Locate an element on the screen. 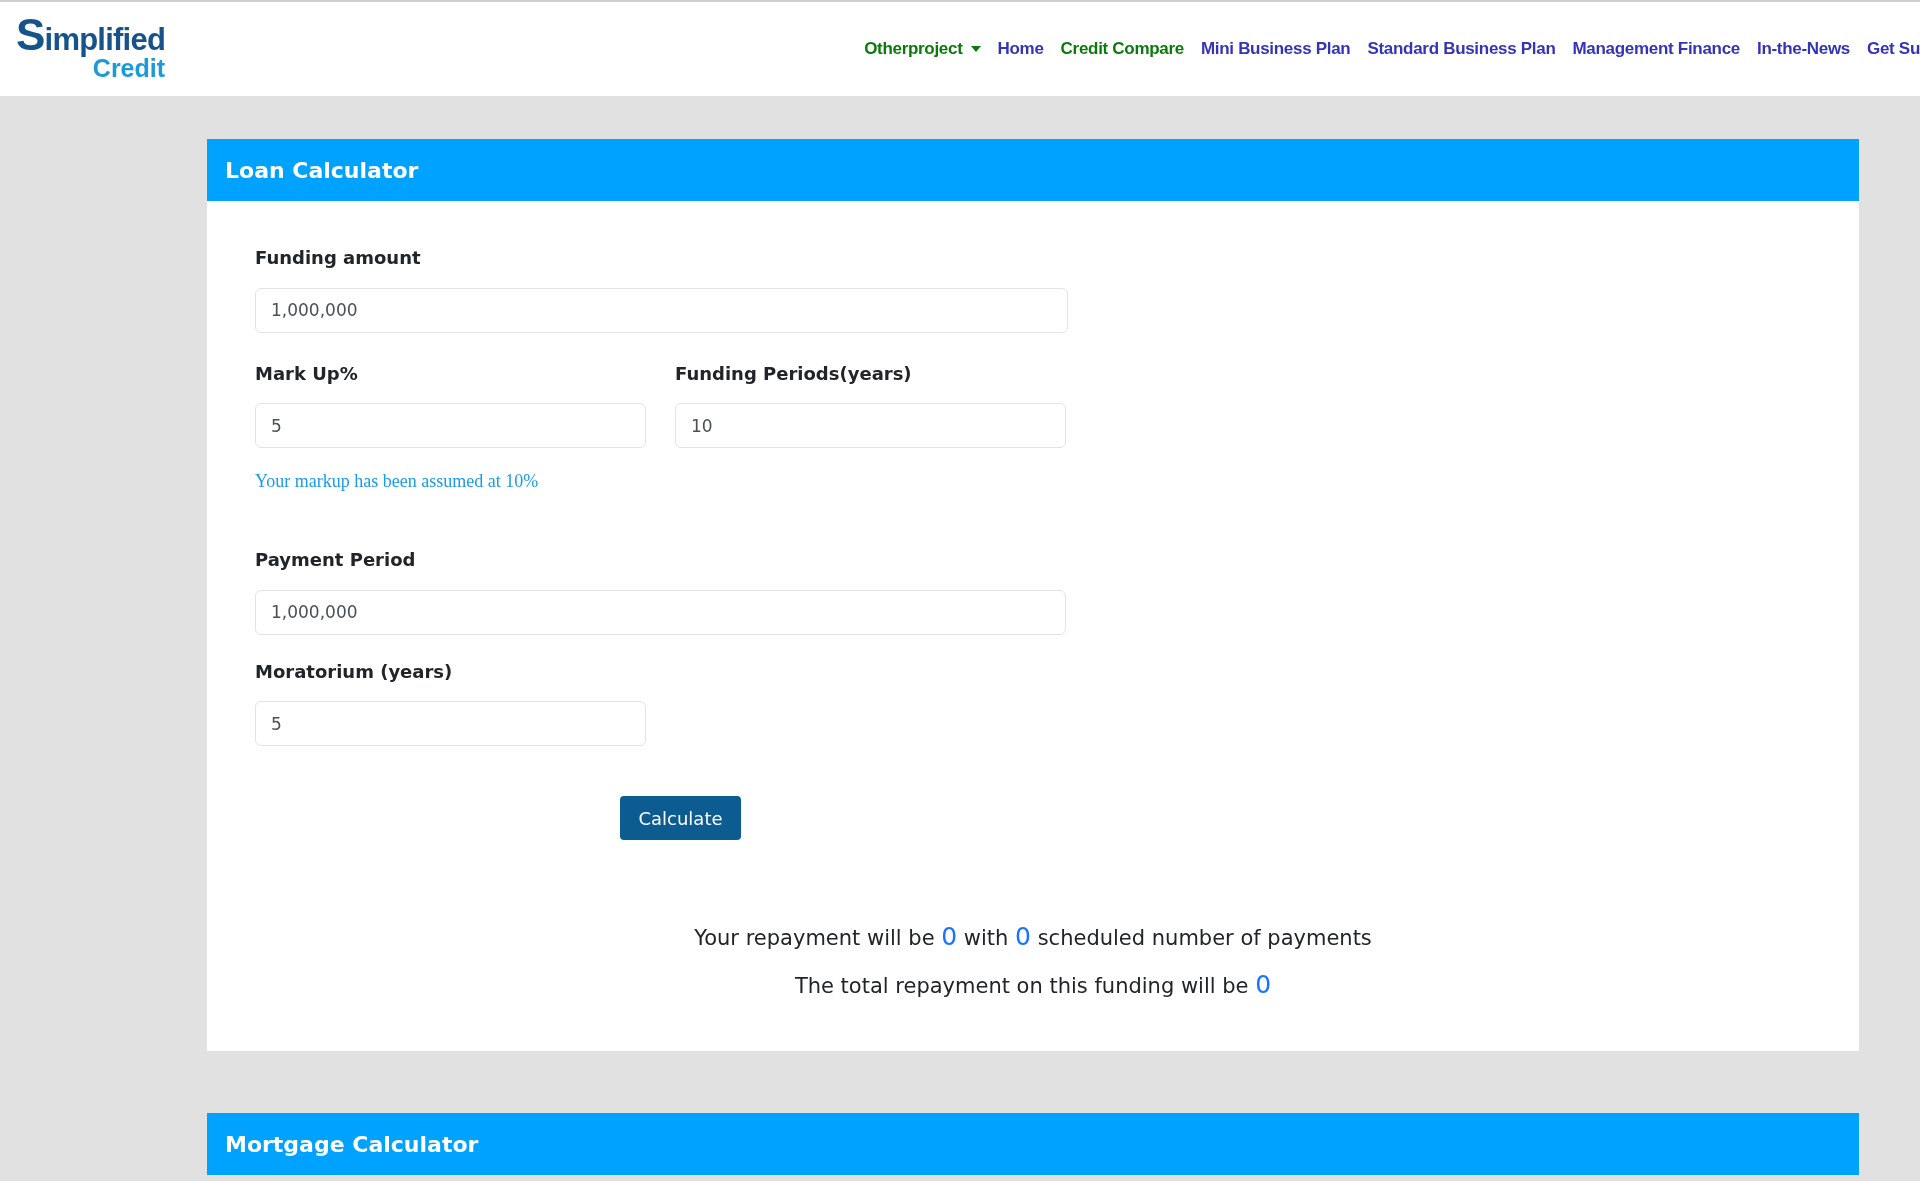 The height and width of the screenshot is (1181, 1920). input-field: 10 is located at coordinates (870, 425).